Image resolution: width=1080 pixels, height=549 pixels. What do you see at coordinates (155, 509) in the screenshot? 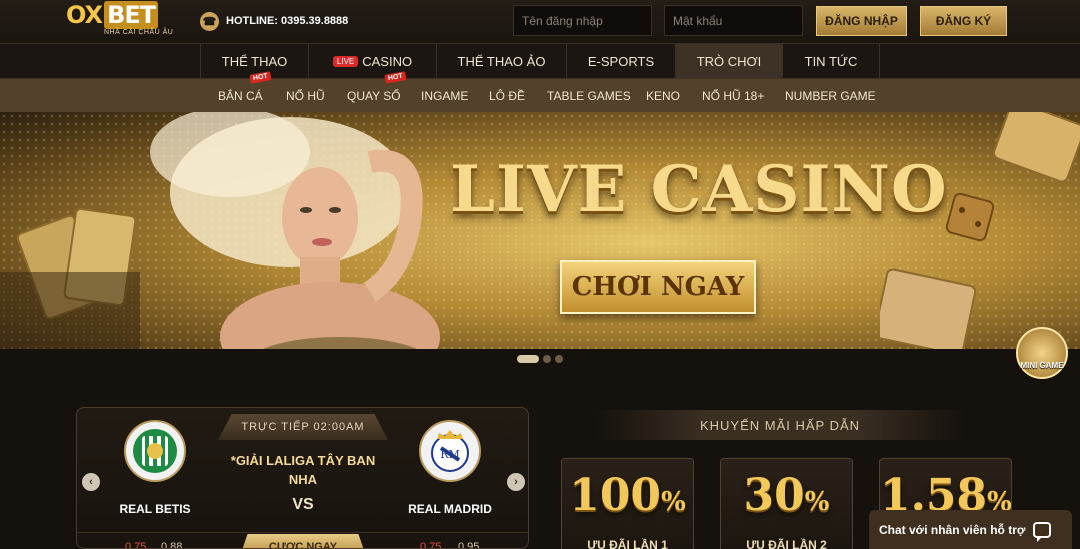
I see `home-team-name: REAL BETIS` at bounding box center [155, 509].